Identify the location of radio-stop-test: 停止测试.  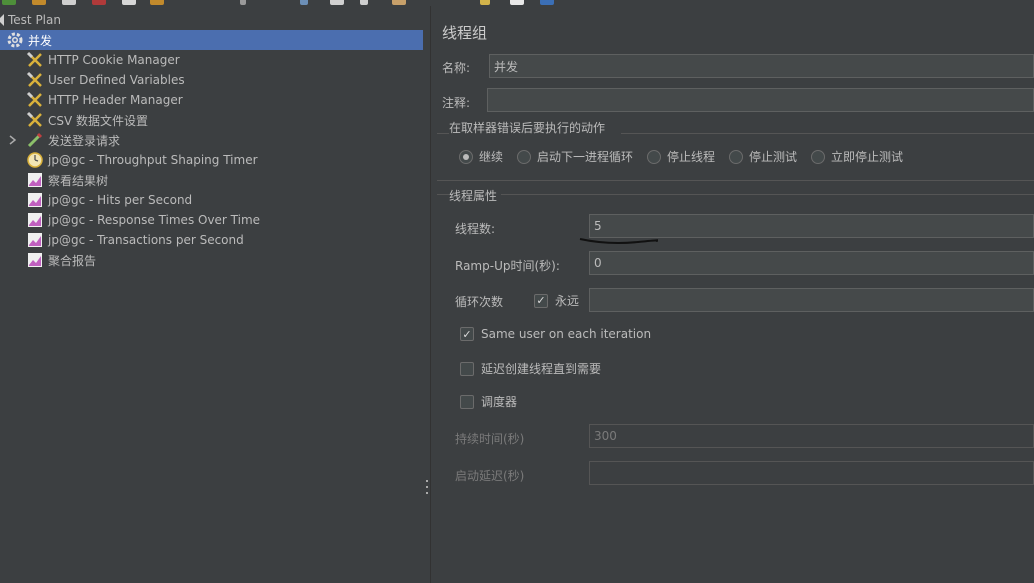
(763, 156).